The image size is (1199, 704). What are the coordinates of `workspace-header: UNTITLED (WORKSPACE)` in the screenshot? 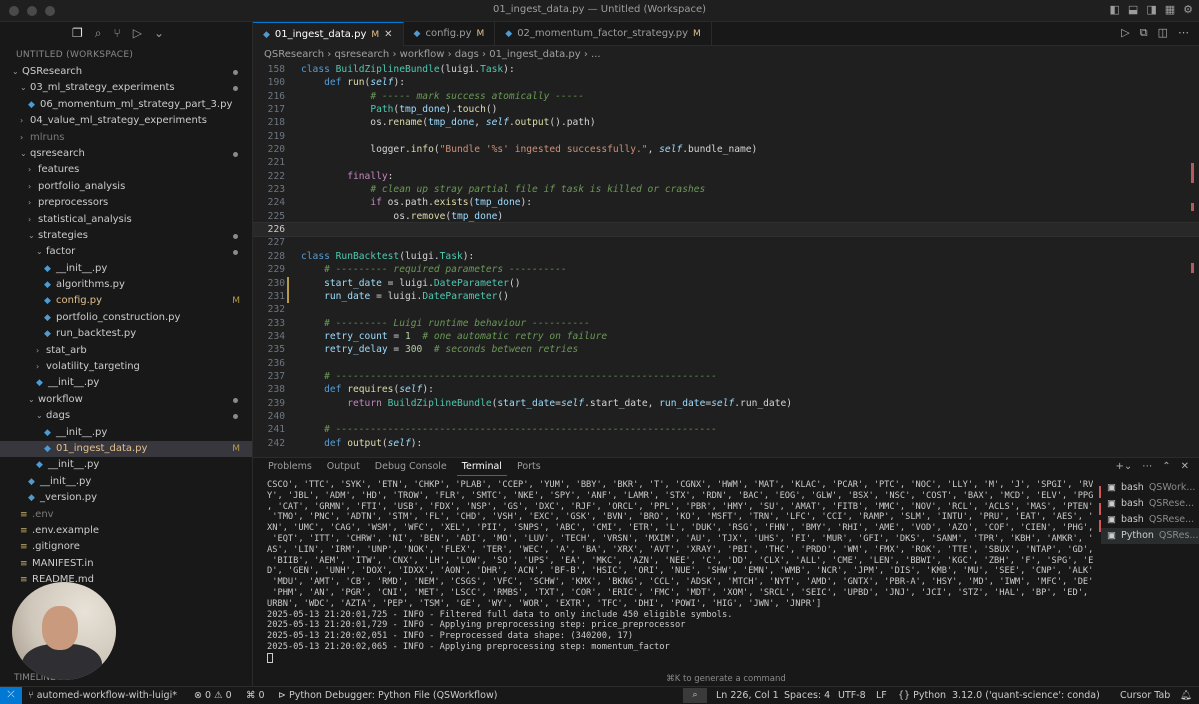 It's located at (126, 55).